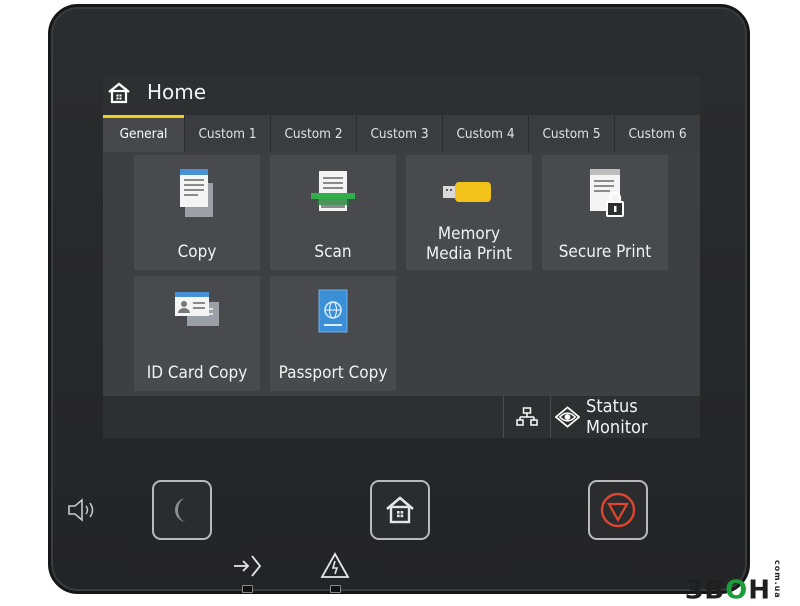  I want to click on tab-general: General, so click(144, 133).